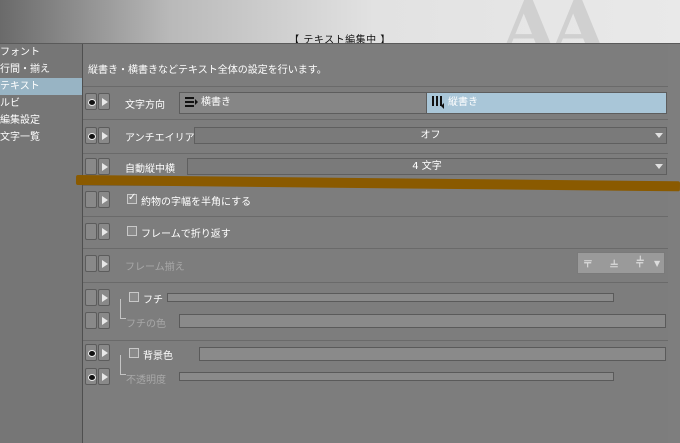 Image resolution: width=680 pixels, height=443 pixels. What do you see at coordinates (340, 22) in the screenshot?
I see `title-bar: AA 【 テキスト編集中 】` at bounding box center [340, 22].